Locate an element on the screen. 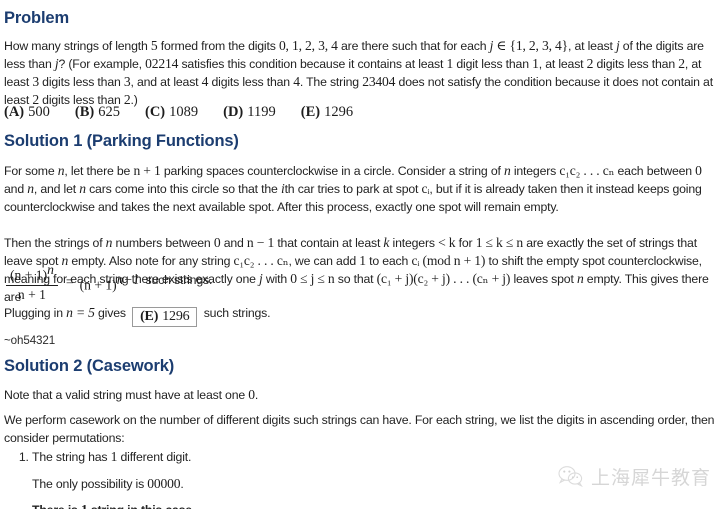 The height and width of the screenshot is (509, 718). numerator-exponent: n is located at coordinates (50, 269).